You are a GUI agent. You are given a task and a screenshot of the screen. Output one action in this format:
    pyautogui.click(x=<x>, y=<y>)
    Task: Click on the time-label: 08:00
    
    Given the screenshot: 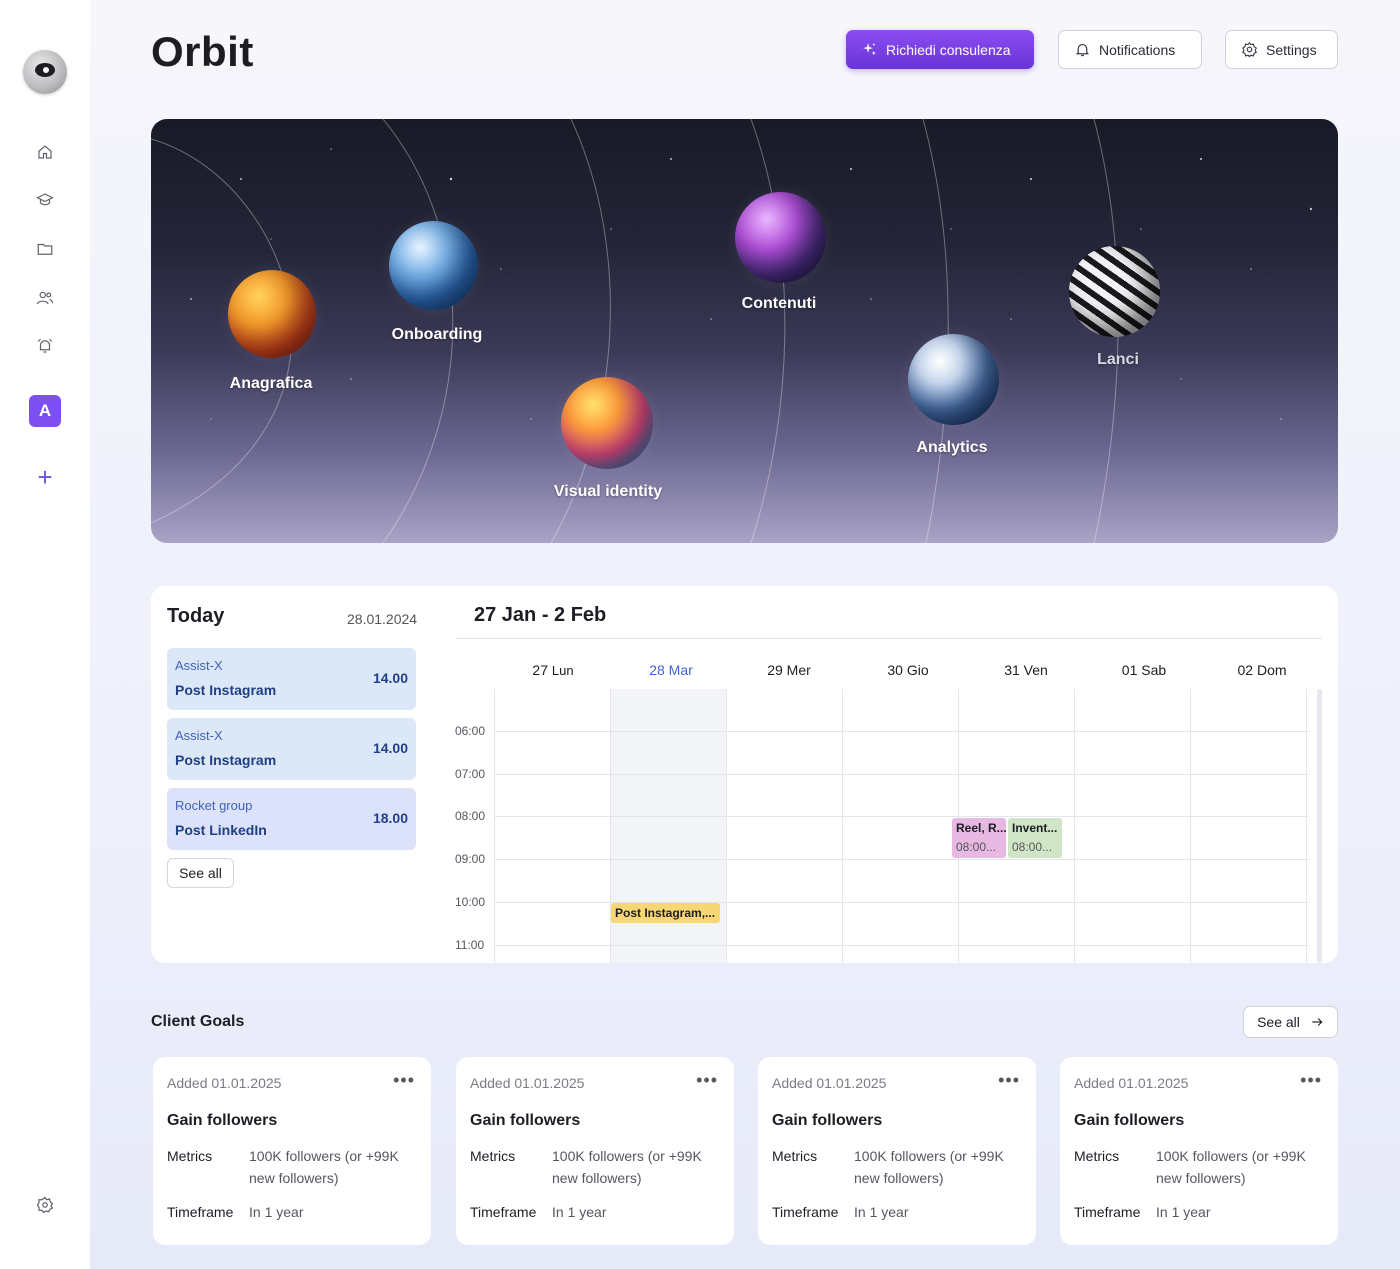 What is the action you would take?
    pyautogui.click(x=470, y=816)
    